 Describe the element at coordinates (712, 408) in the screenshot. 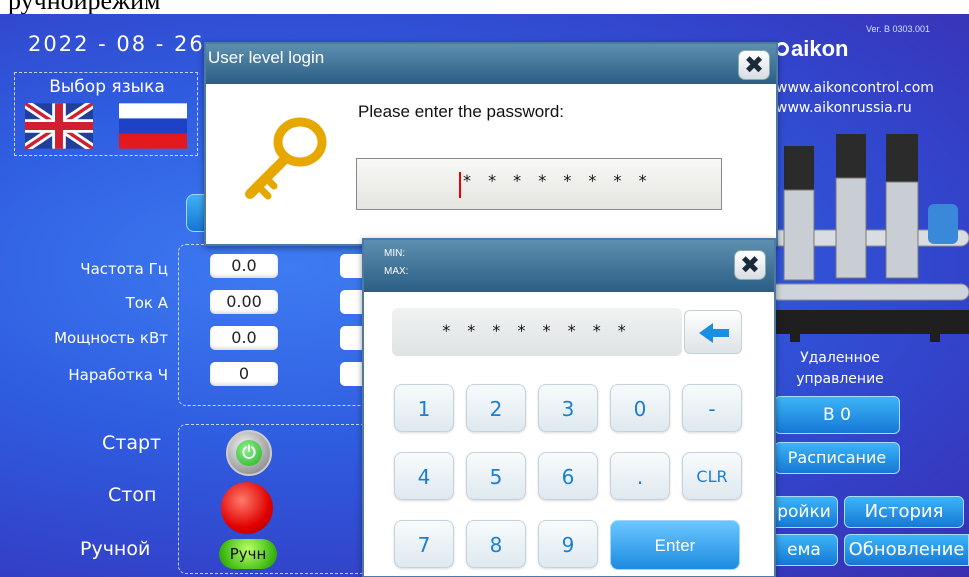

I see `key-minus: -` at that location.